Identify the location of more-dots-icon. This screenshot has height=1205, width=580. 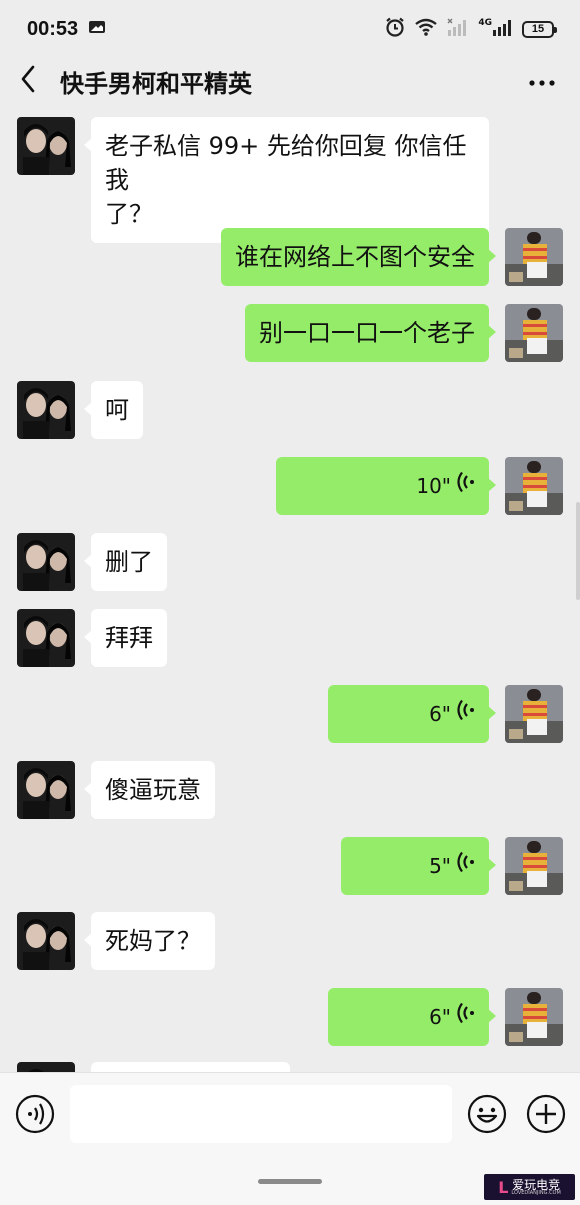
(542, 81).